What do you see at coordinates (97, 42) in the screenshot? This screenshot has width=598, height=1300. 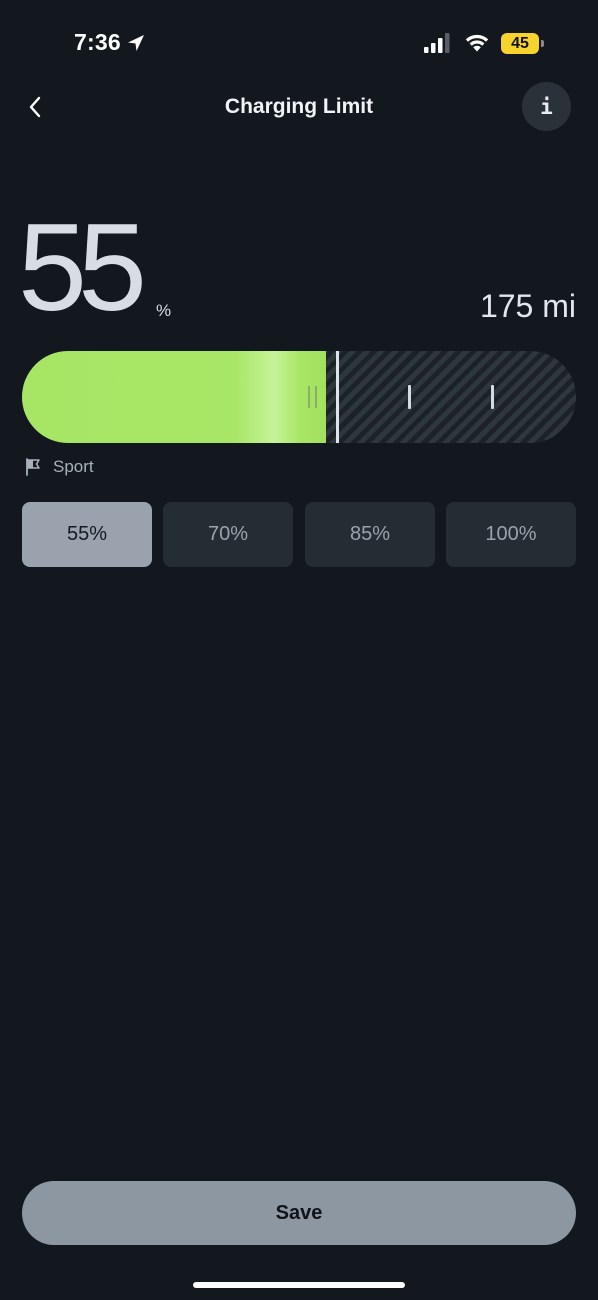 I see `status-time: 7:36` at bounding box center [97, 42].